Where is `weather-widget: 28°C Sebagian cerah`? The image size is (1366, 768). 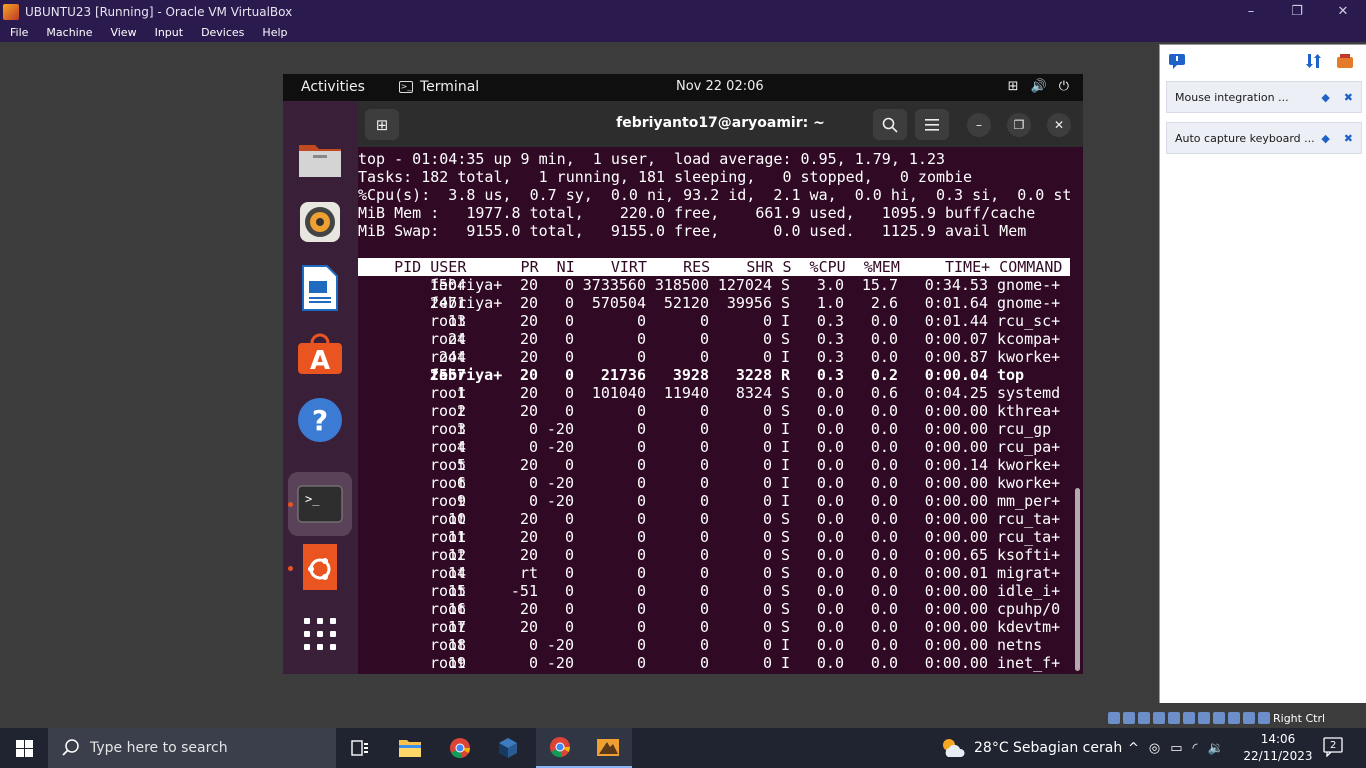 weather-widget: 28°C Sebagian cerah is located at coordinates (1031, 748).